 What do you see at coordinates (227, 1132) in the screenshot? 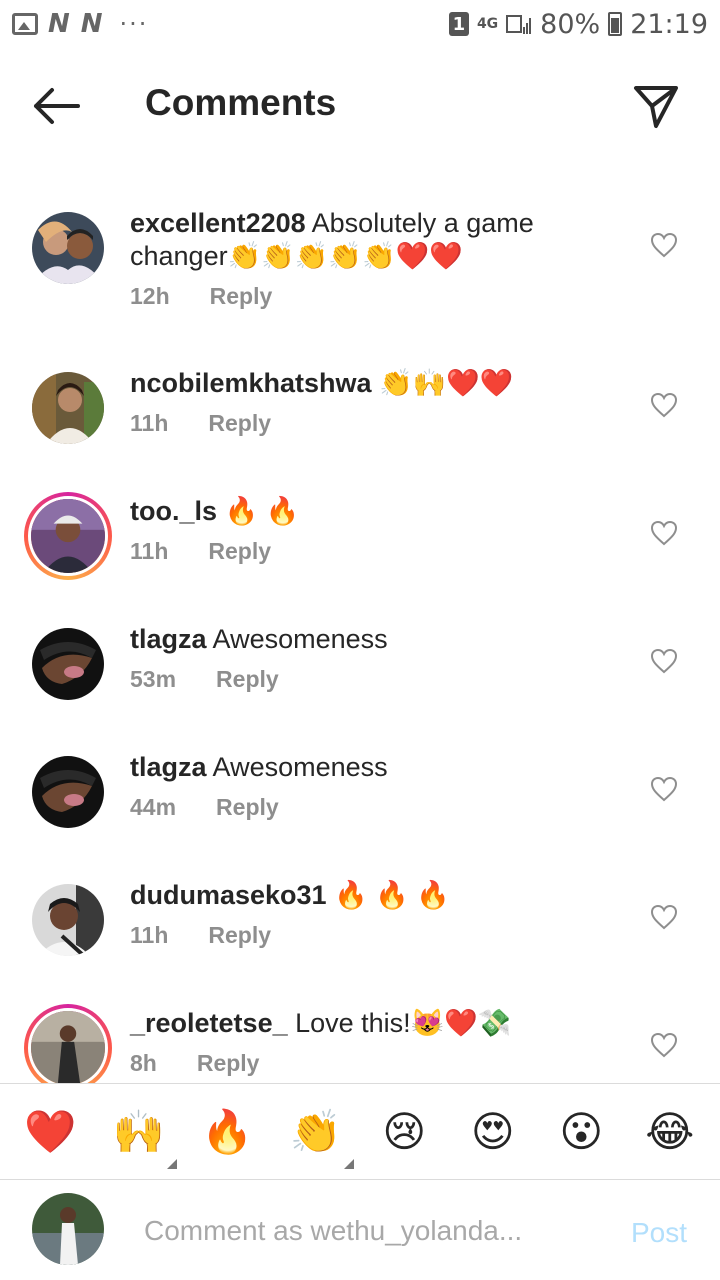
I see `emoji-fire-button: 🔥` at bounding box center [227, 1132].